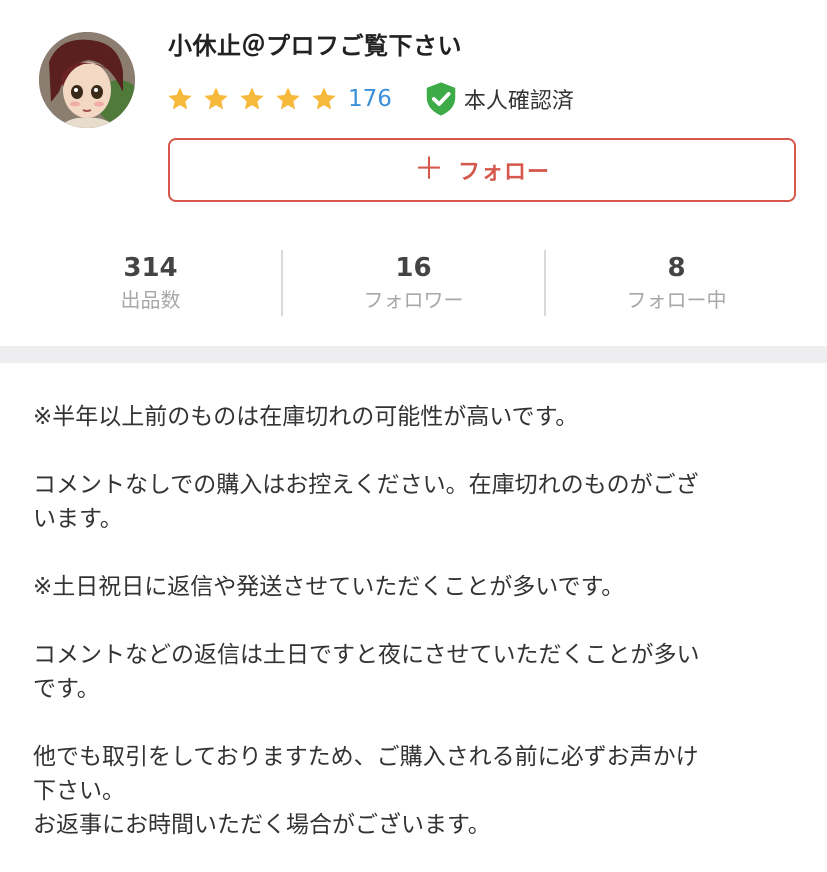  Describe the element at coordinates (441, 99) in the screenshot. I see `verified-shield-icon` at that location.